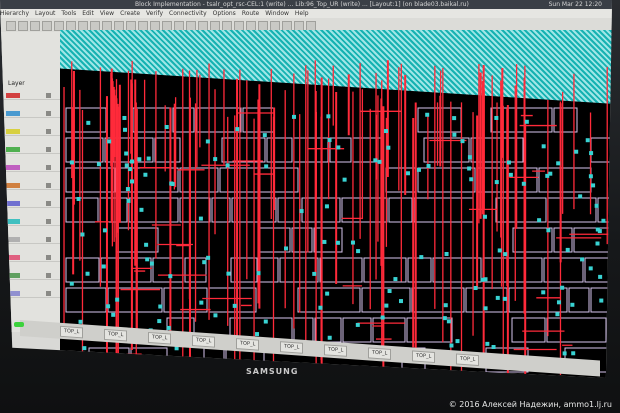 The width and height of the screenshot is (620, 413). Describe the element at coordinates (154, 13) in the screenshot. I see `menu-item-verify: Verify` at that location.